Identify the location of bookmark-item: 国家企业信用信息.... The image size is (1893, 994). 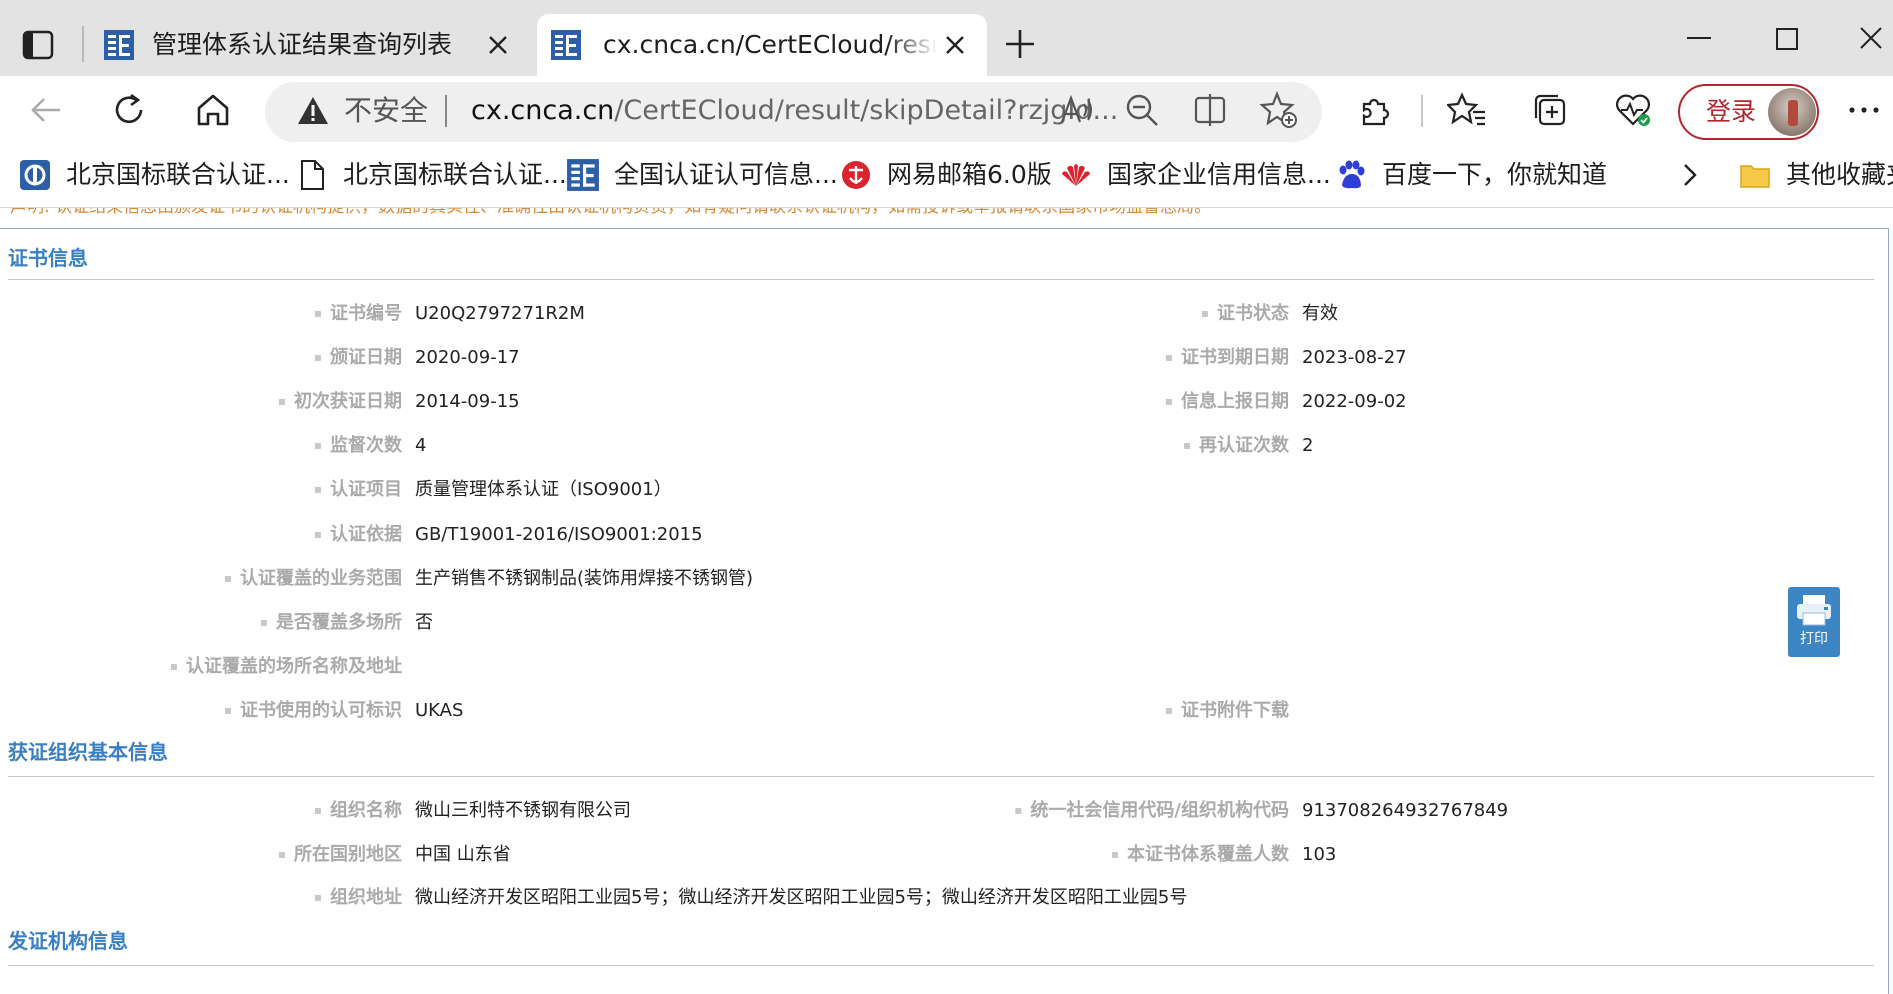
(1195, 175).